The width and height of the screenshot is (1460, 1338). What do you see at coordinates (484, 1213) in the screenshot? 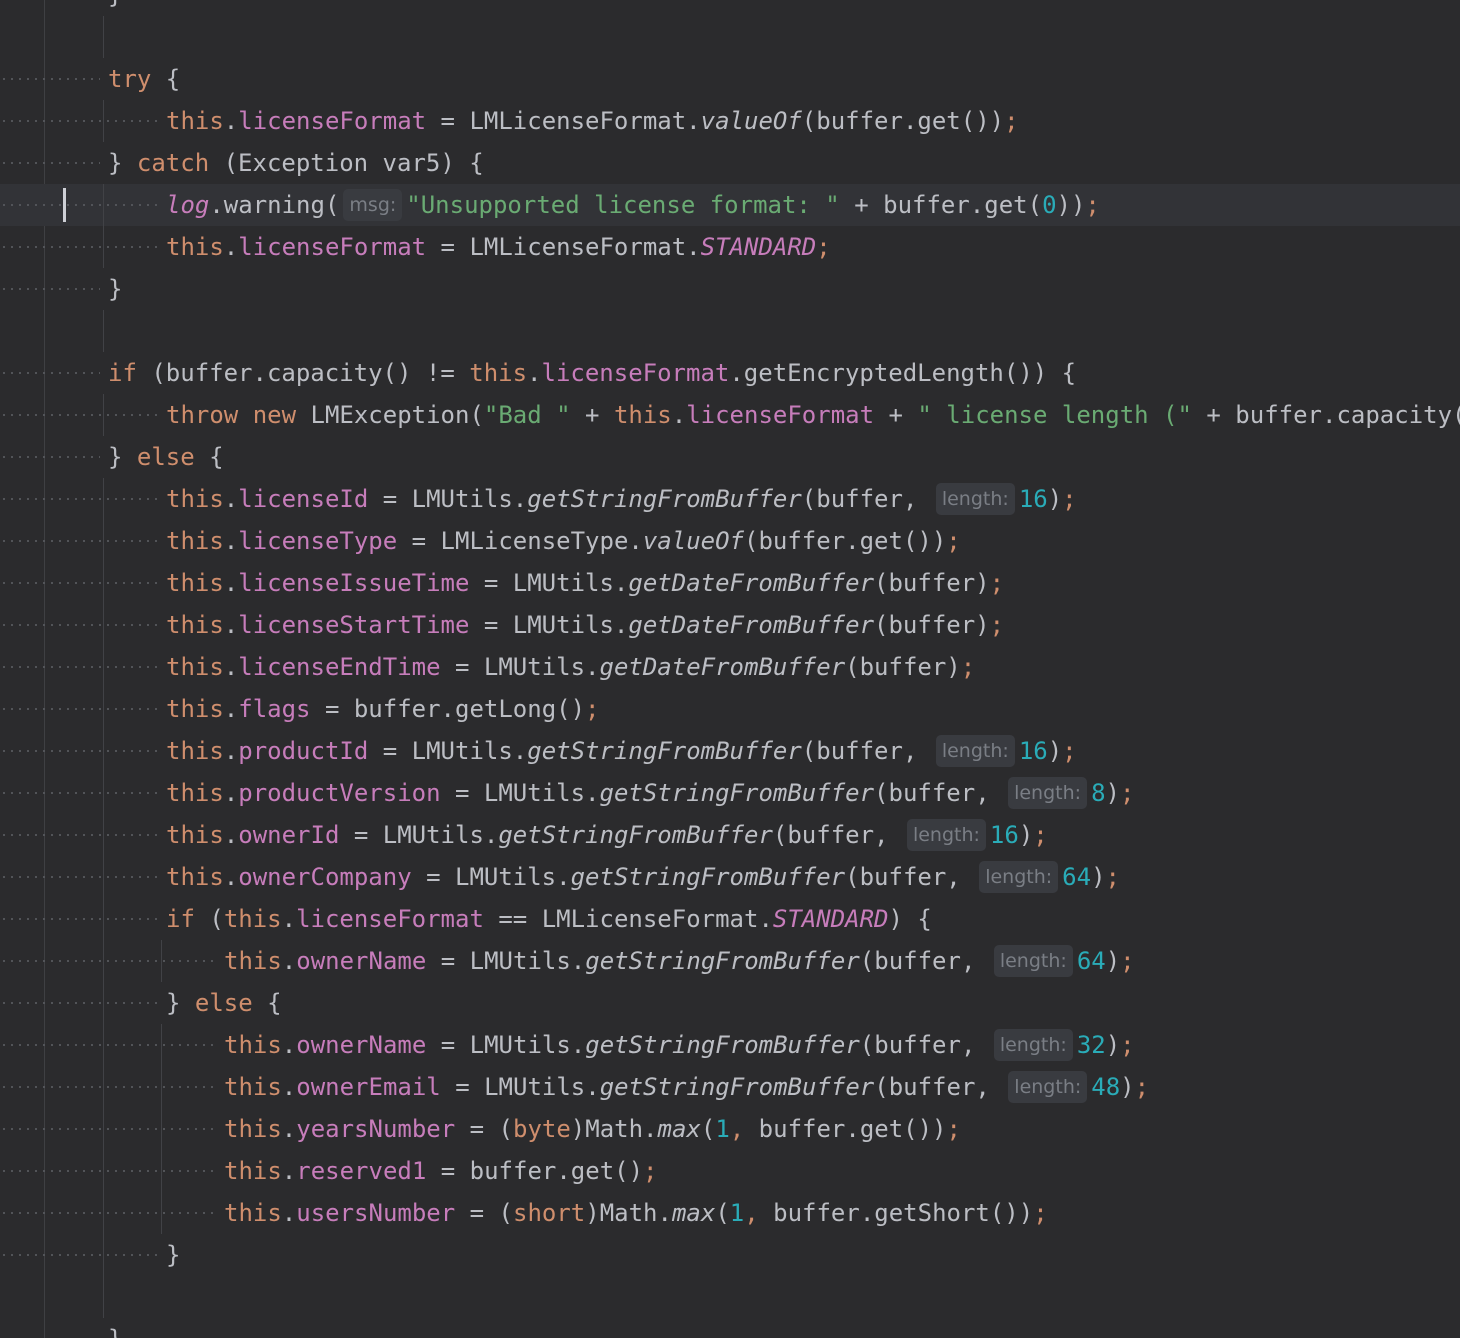
I see `code-text: = (` at bounding box center [484, 1213].